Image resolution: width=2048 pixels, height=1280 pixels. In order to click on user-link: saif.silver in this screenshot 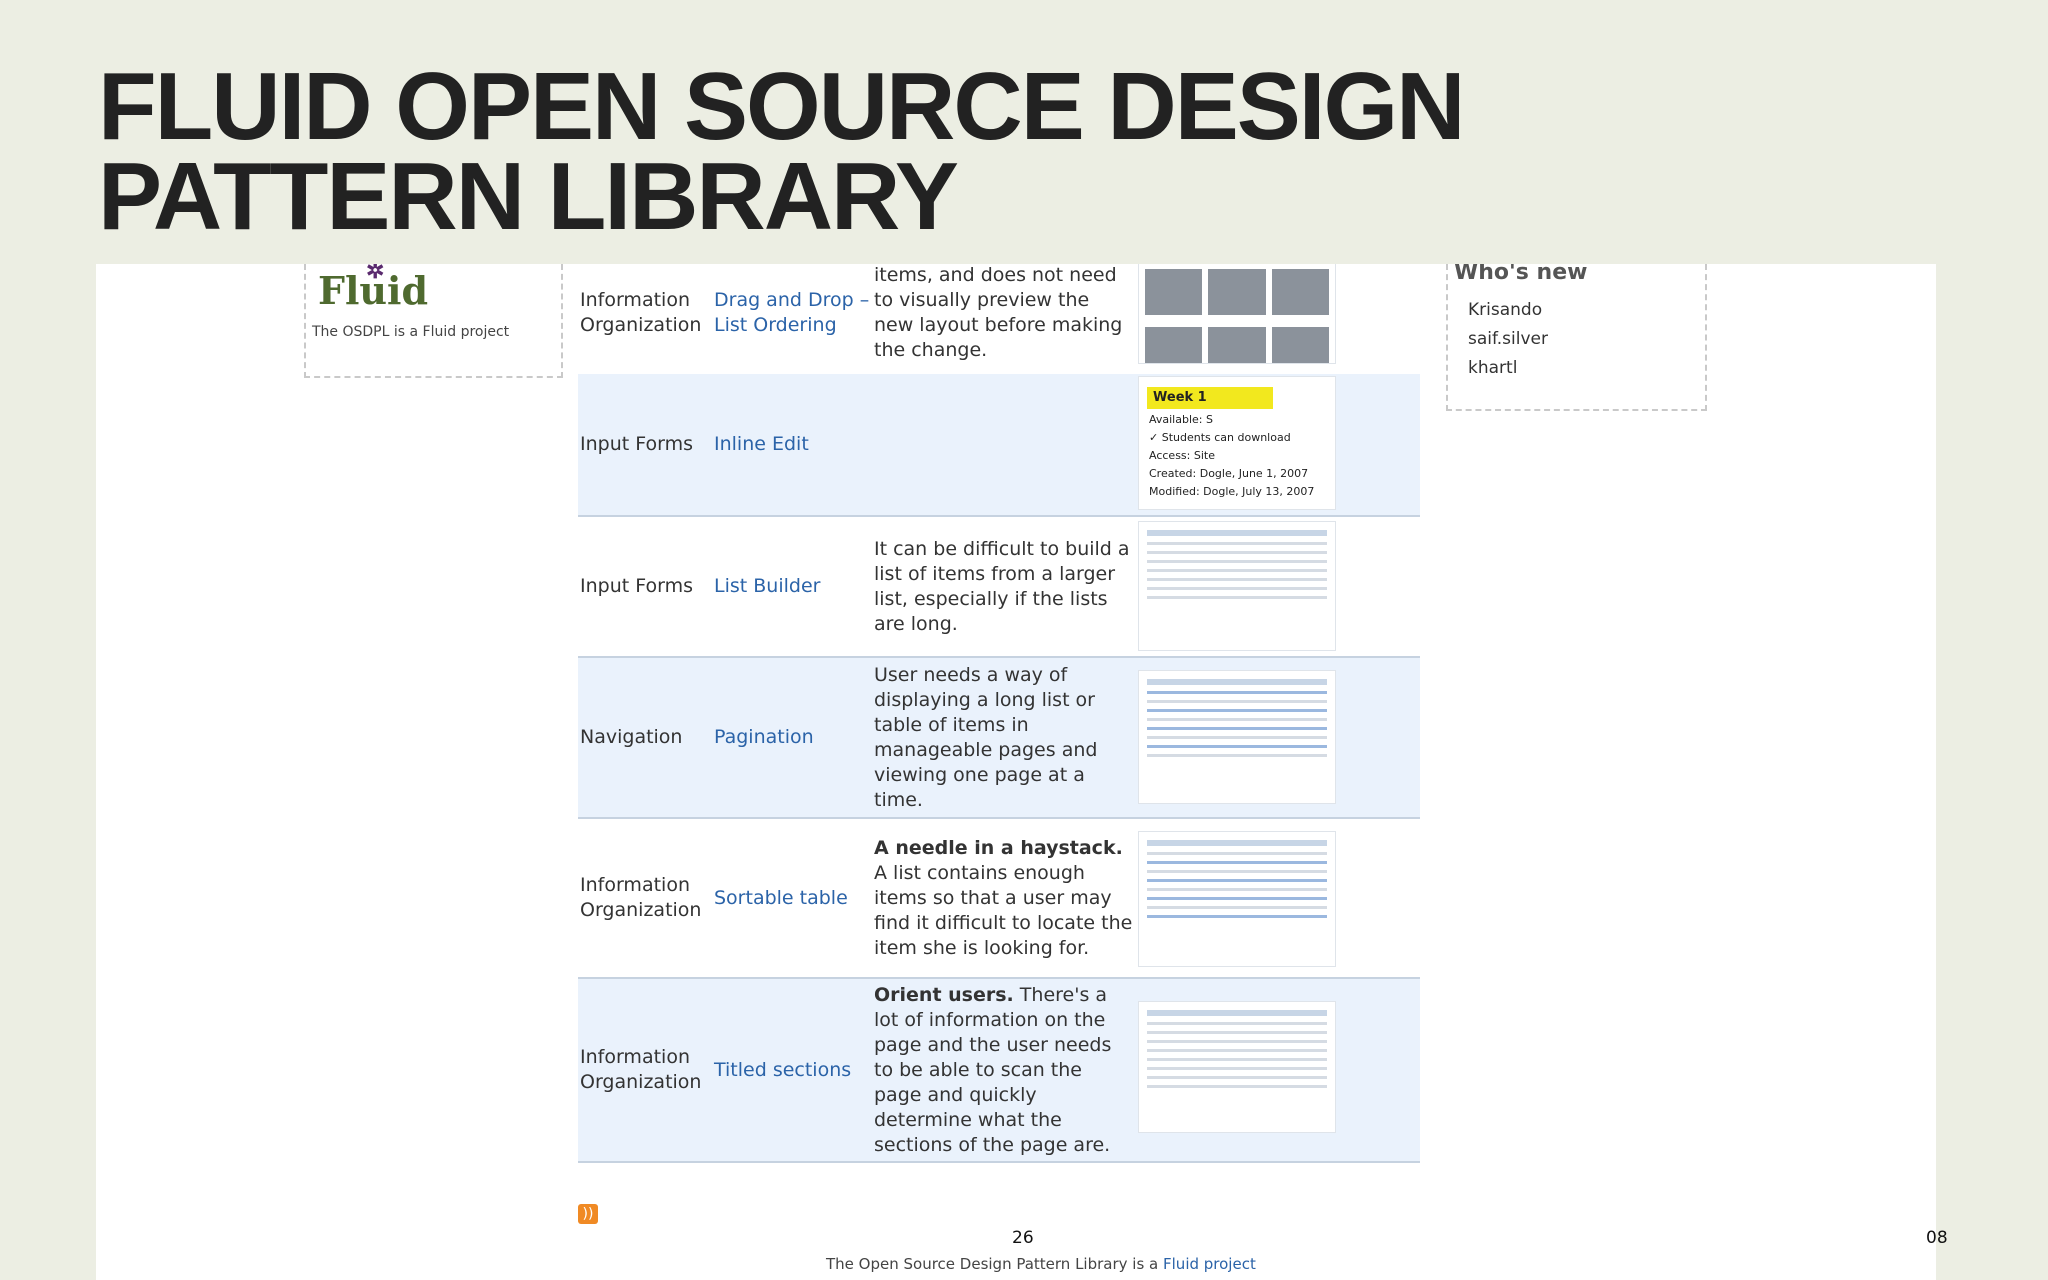, I will do `click(1508, 339)`.